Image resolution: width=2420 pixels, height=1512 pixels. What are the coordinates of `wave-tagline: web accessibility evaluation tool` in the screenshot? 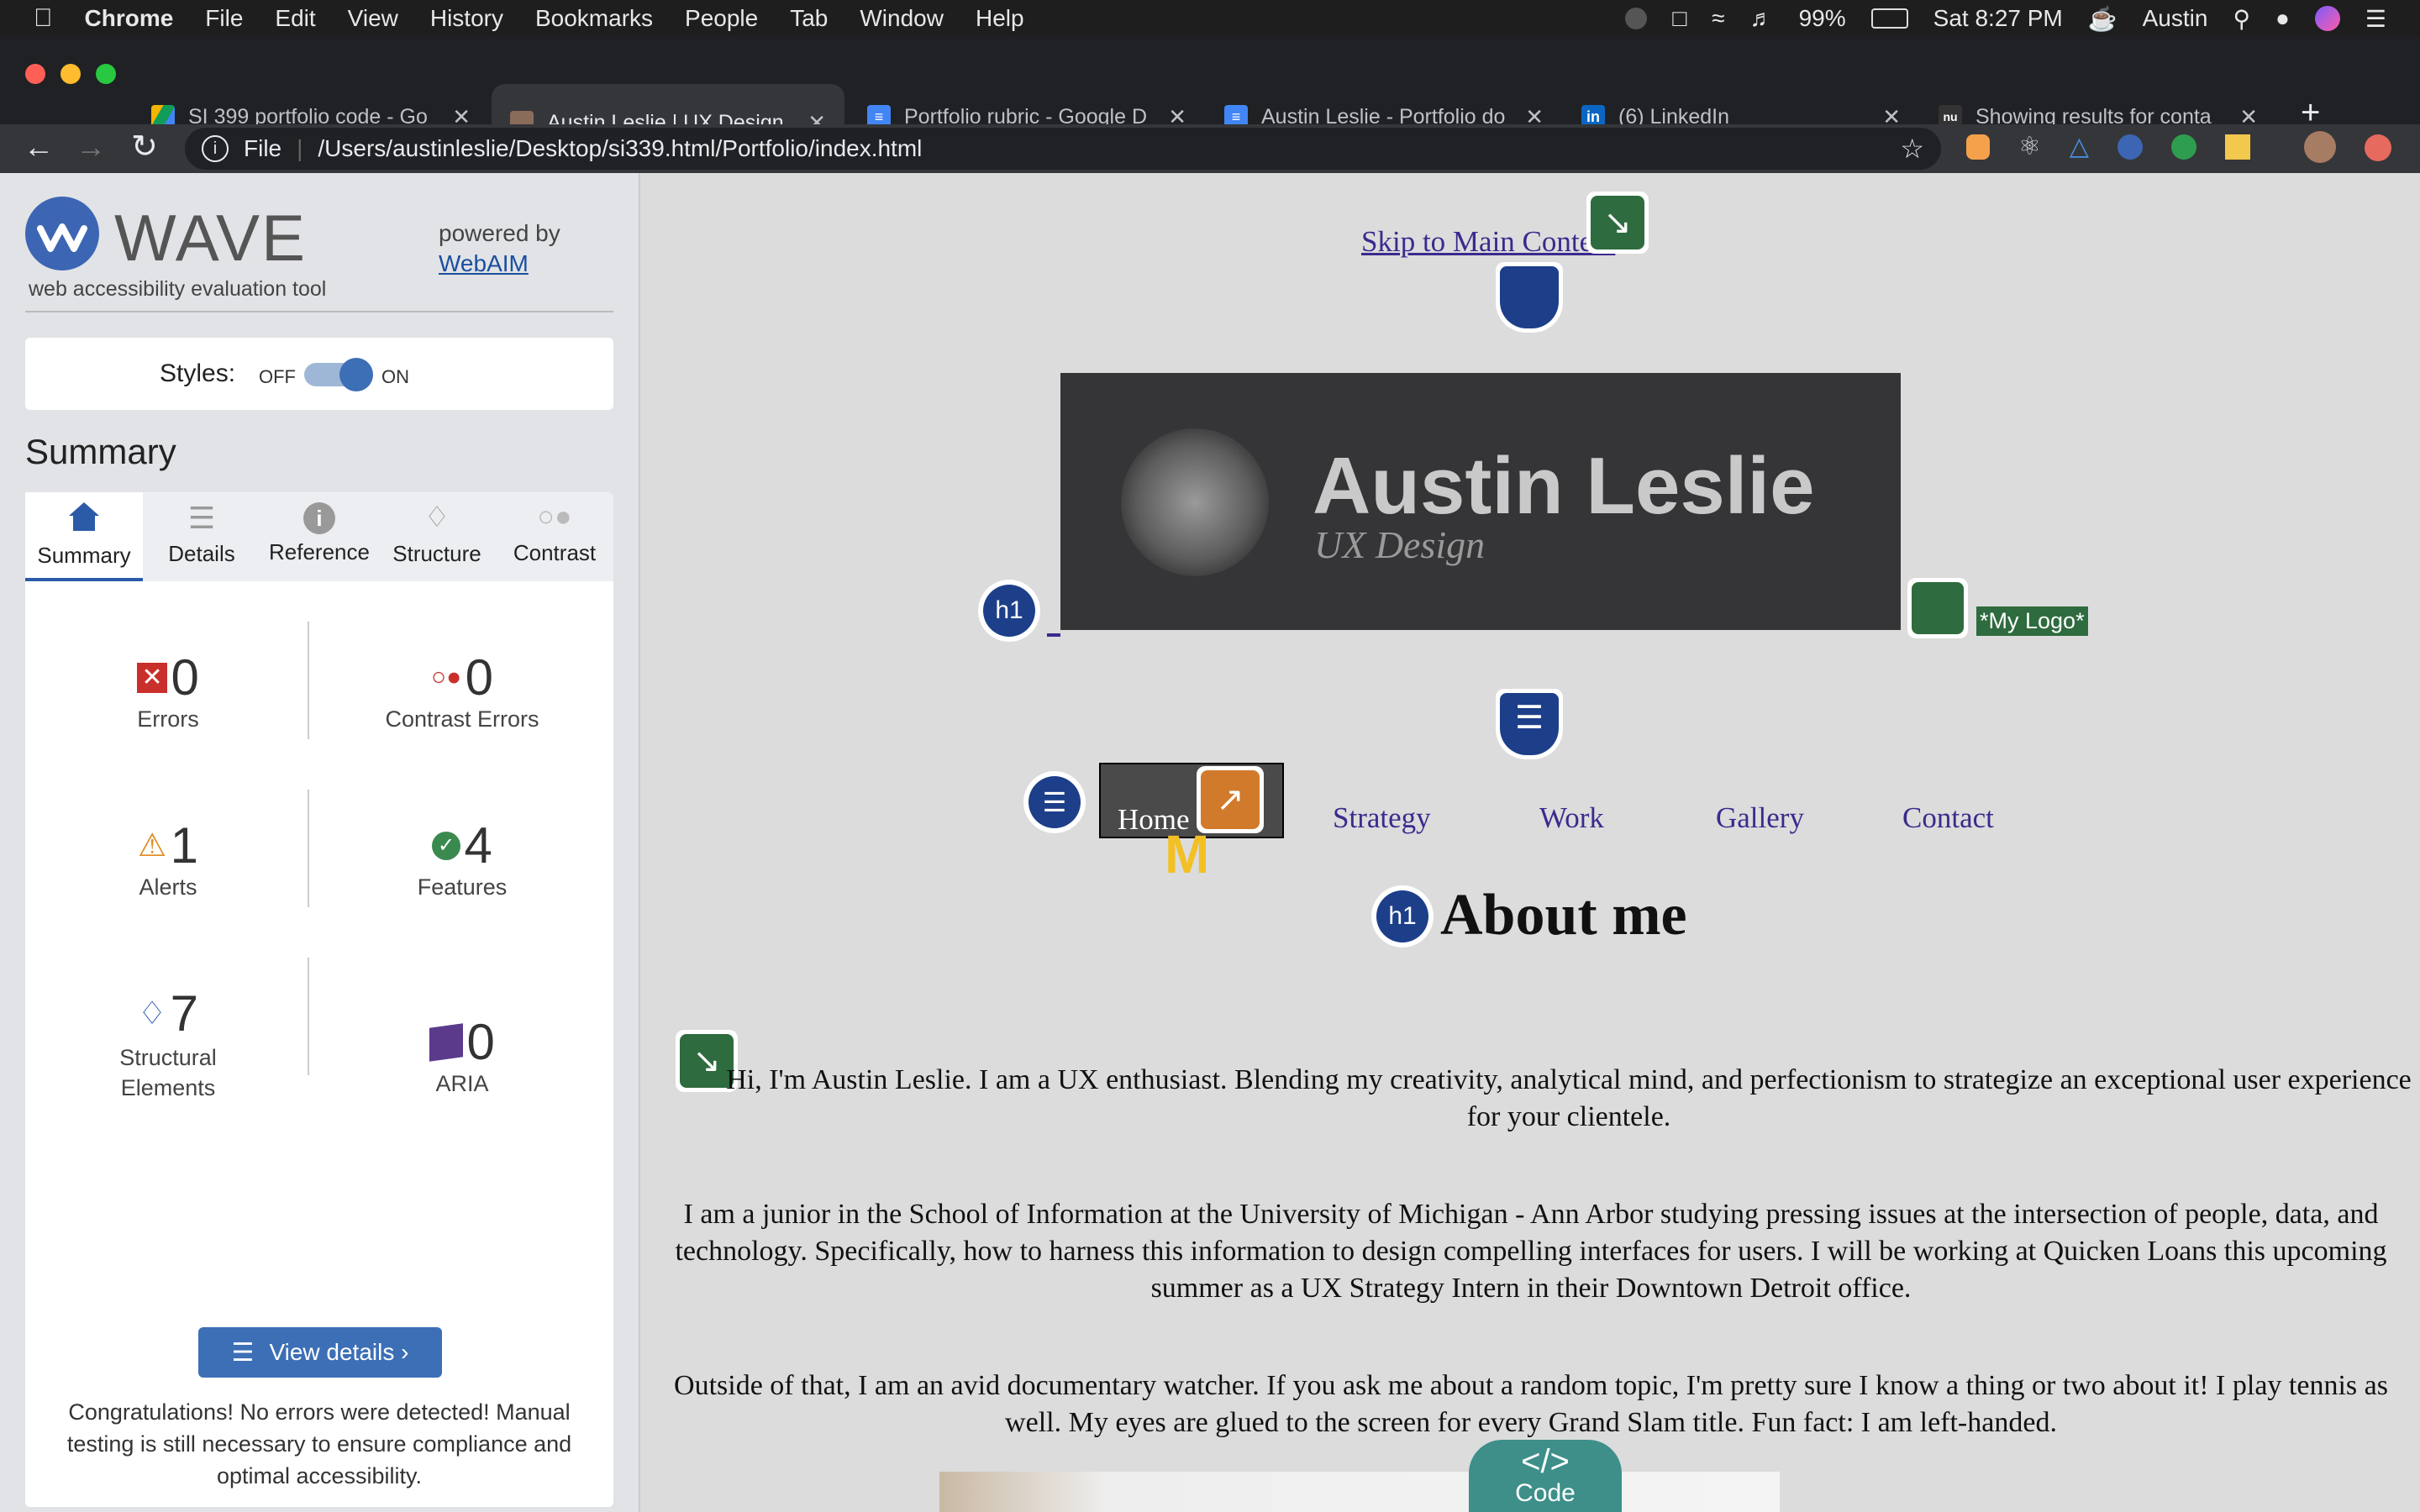 It's located at (178, 289).